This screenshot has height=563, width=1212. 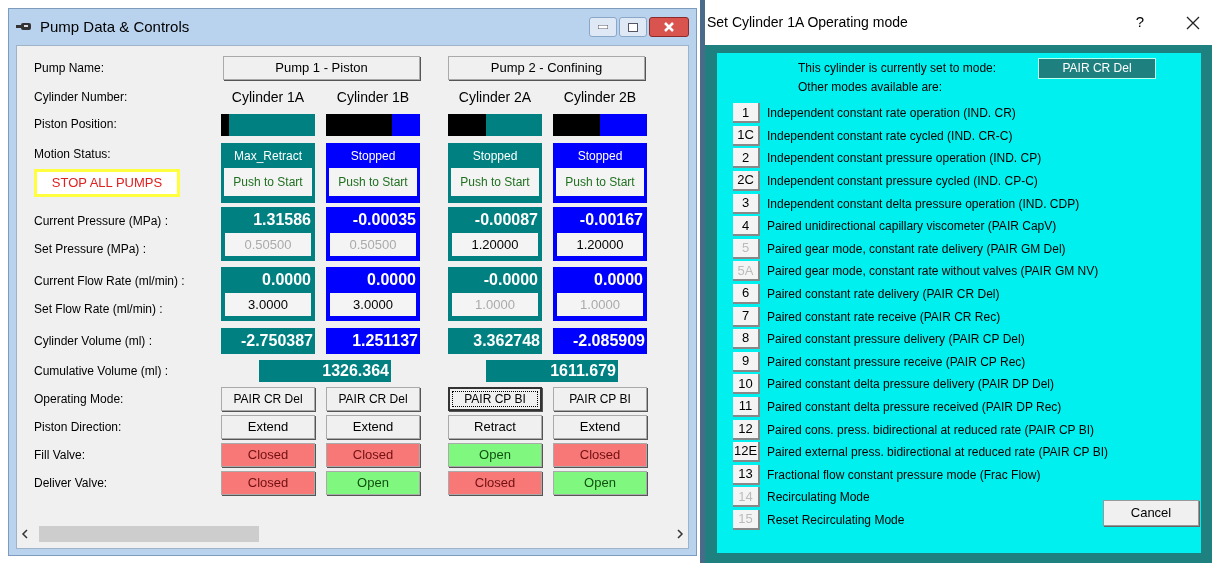 What do you see at coordinates (938, 453) in the screenshot?
I see `mode-description: Paired external press. bidirectional at reduced rate (PAIR CP BI)` at bounding box center [938, 453].